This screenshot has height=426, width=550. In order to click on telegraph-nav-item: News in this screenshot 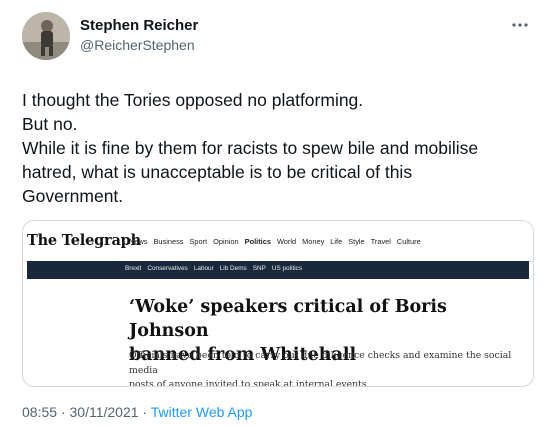, I will do `click(138, 241)`.